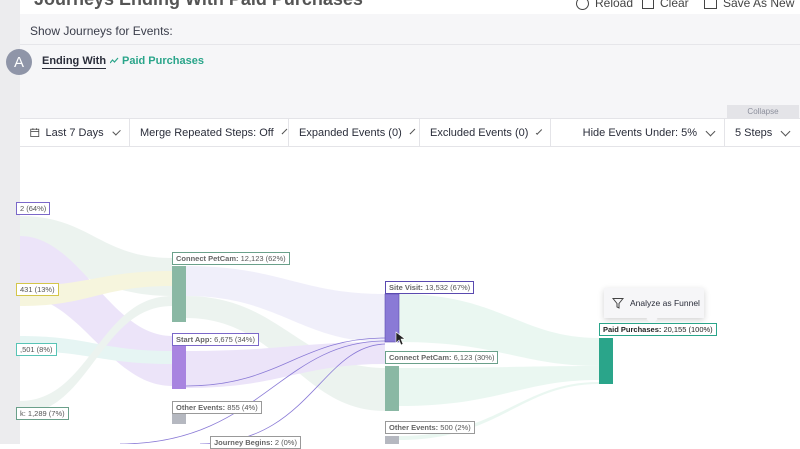 This screenshot has height=449, width=800. I want to click on node-start-app, so click(179, 365).